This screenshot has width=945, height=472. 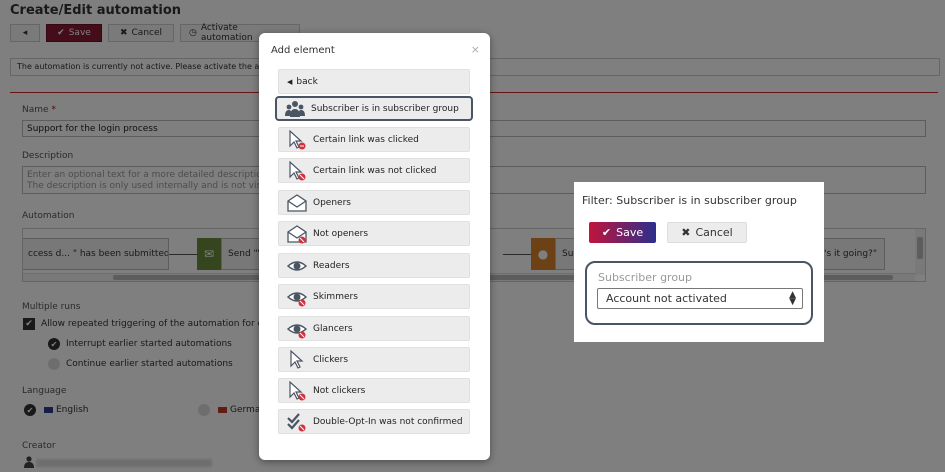 What do you see at coordinates (297, 265) in the screenshot?
I see `eye-icon` at bounding box center [297, 265].